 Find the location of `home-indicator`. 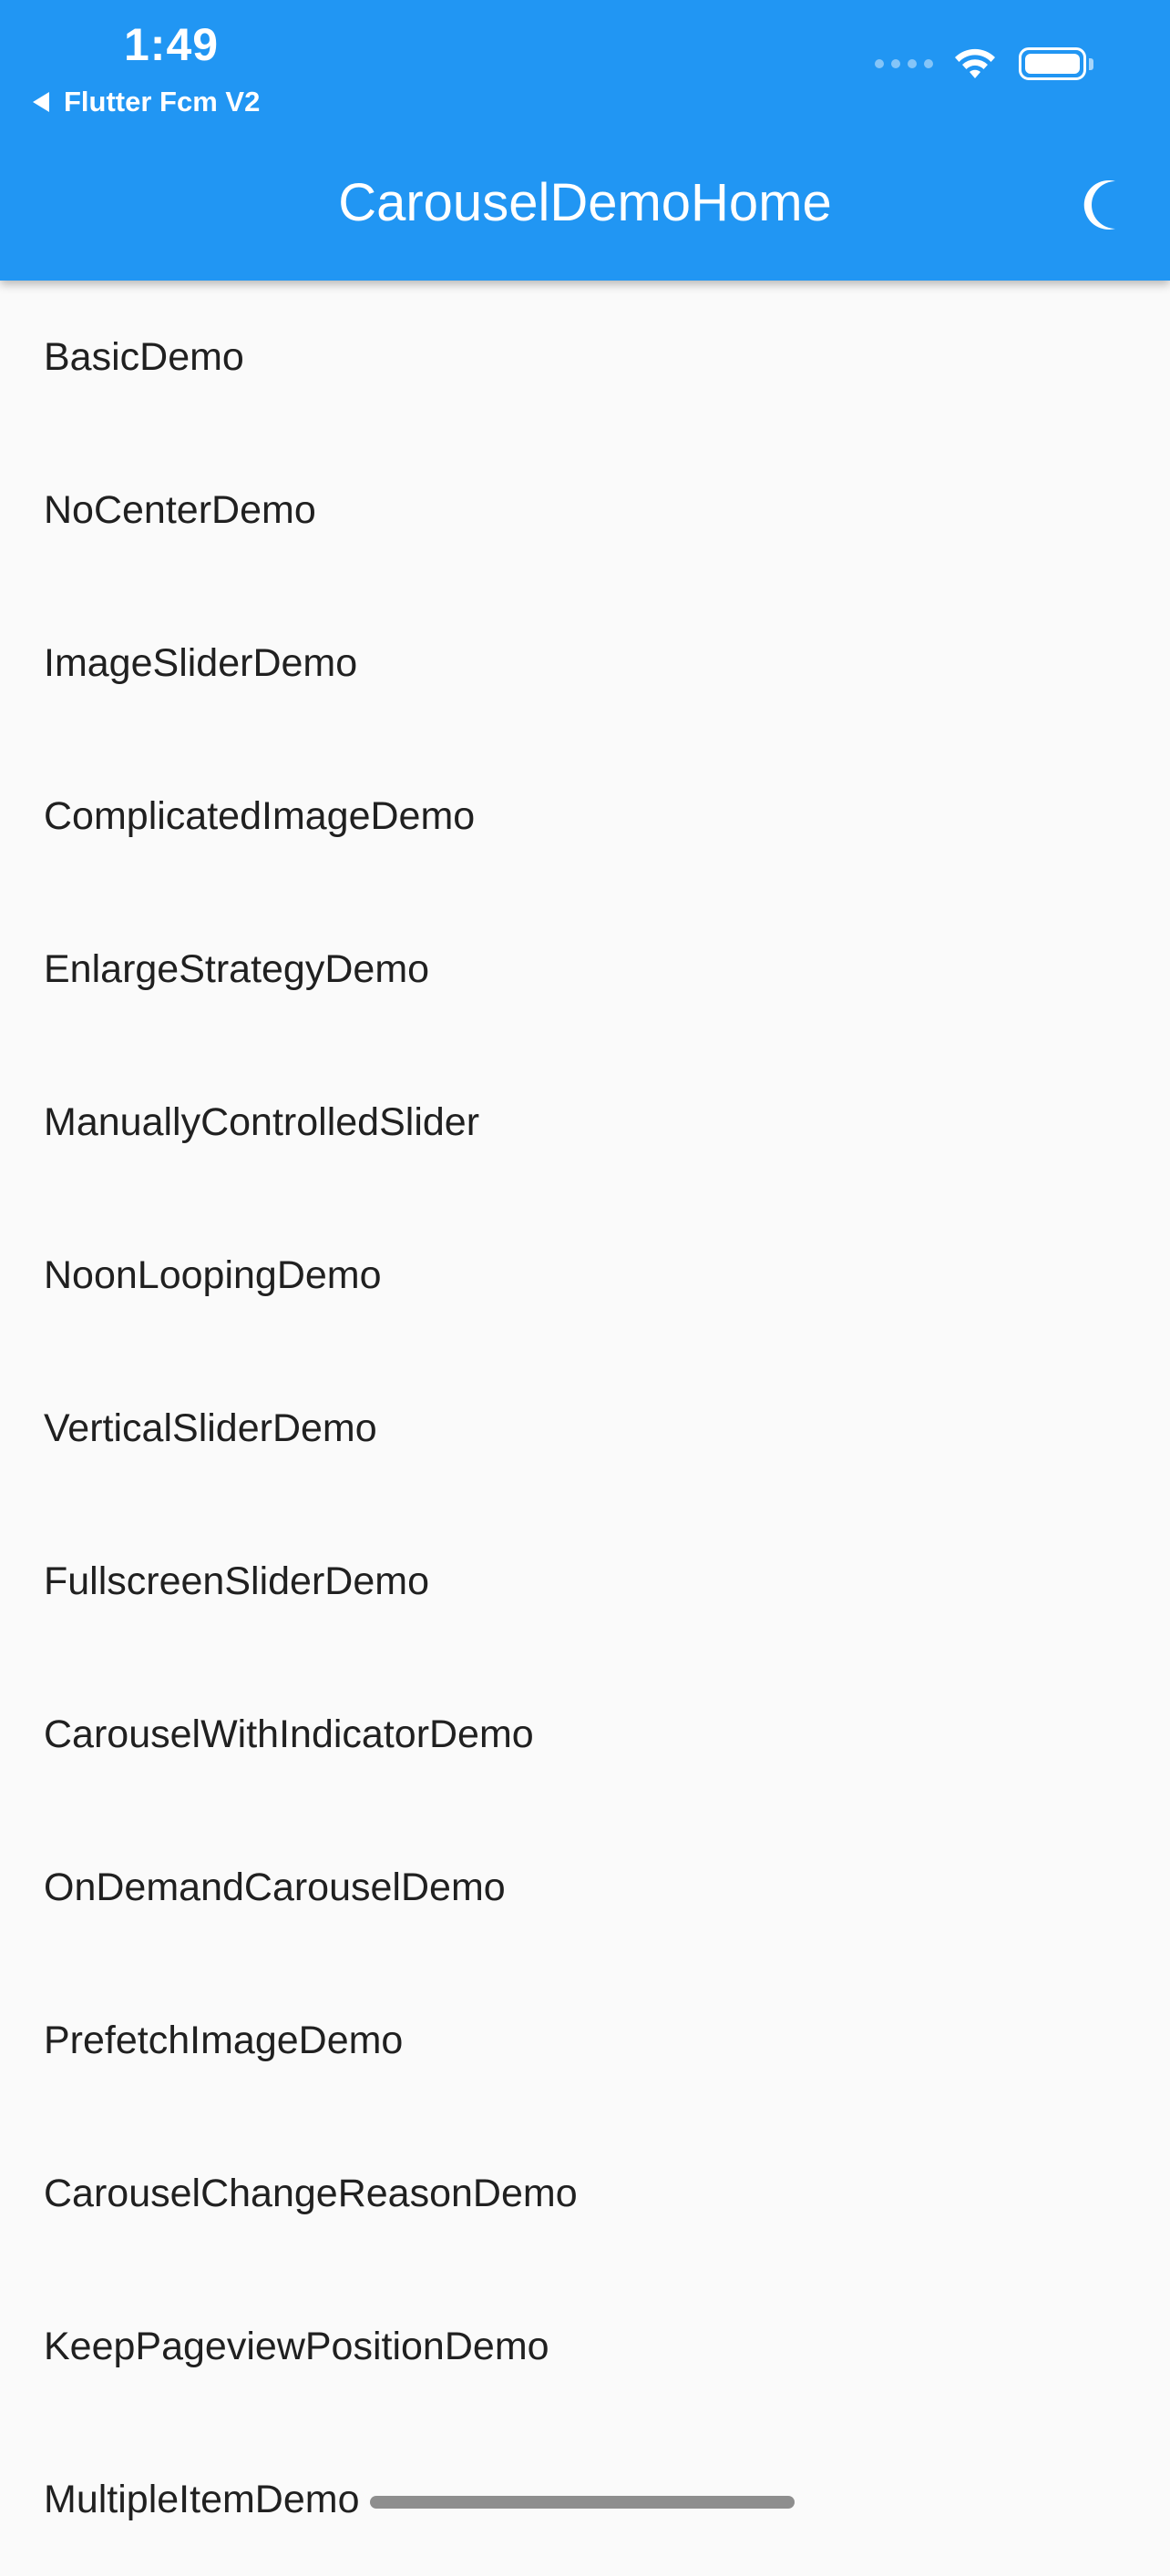

home-indicator is located at coordinates (582, 2502).